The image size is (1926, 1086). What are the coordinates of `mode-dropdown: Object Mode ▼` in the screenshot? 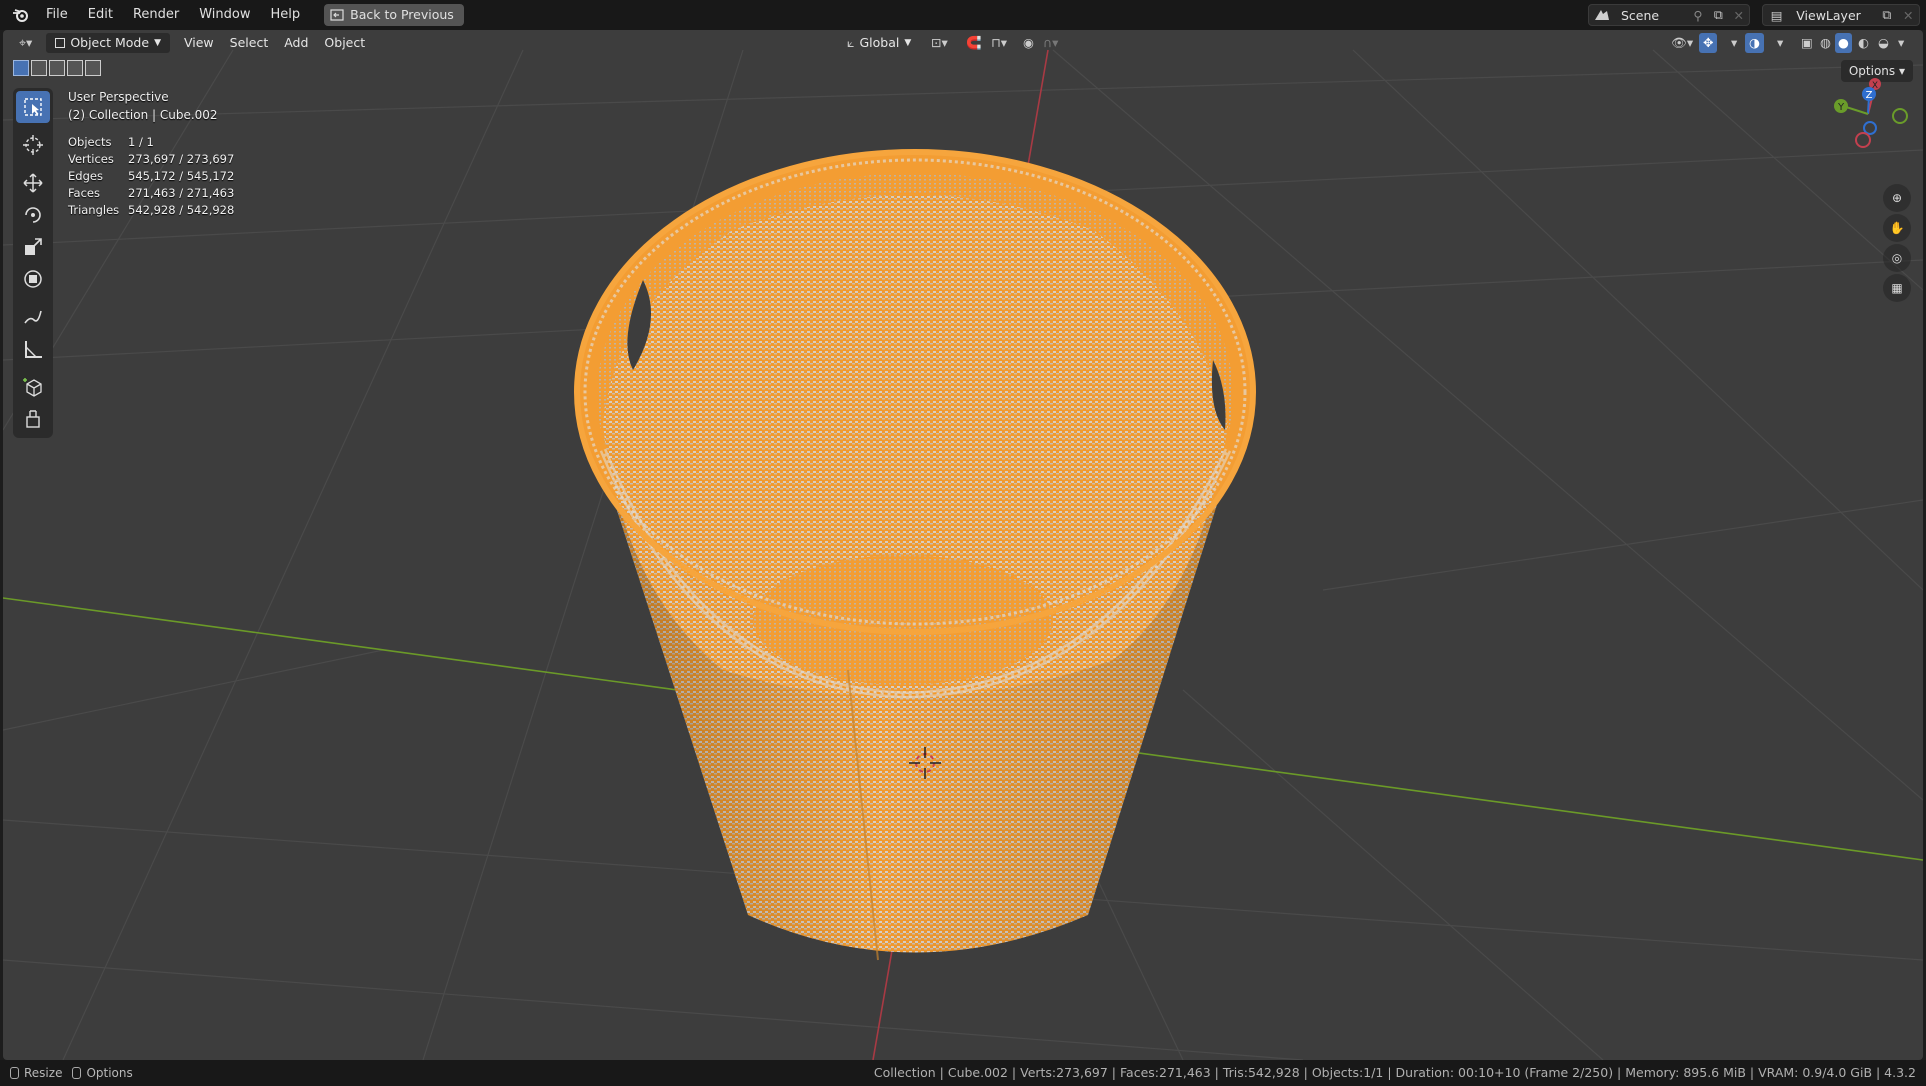 It's located at (108, 43).